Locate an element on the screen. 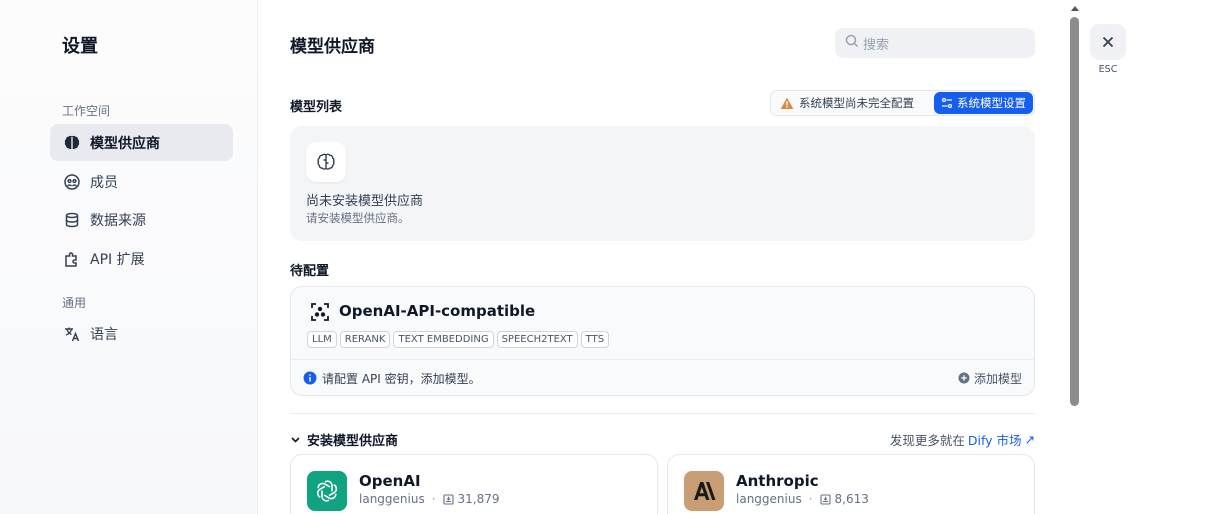  capability-tag: RERANK is located at coordinates (365, 339).